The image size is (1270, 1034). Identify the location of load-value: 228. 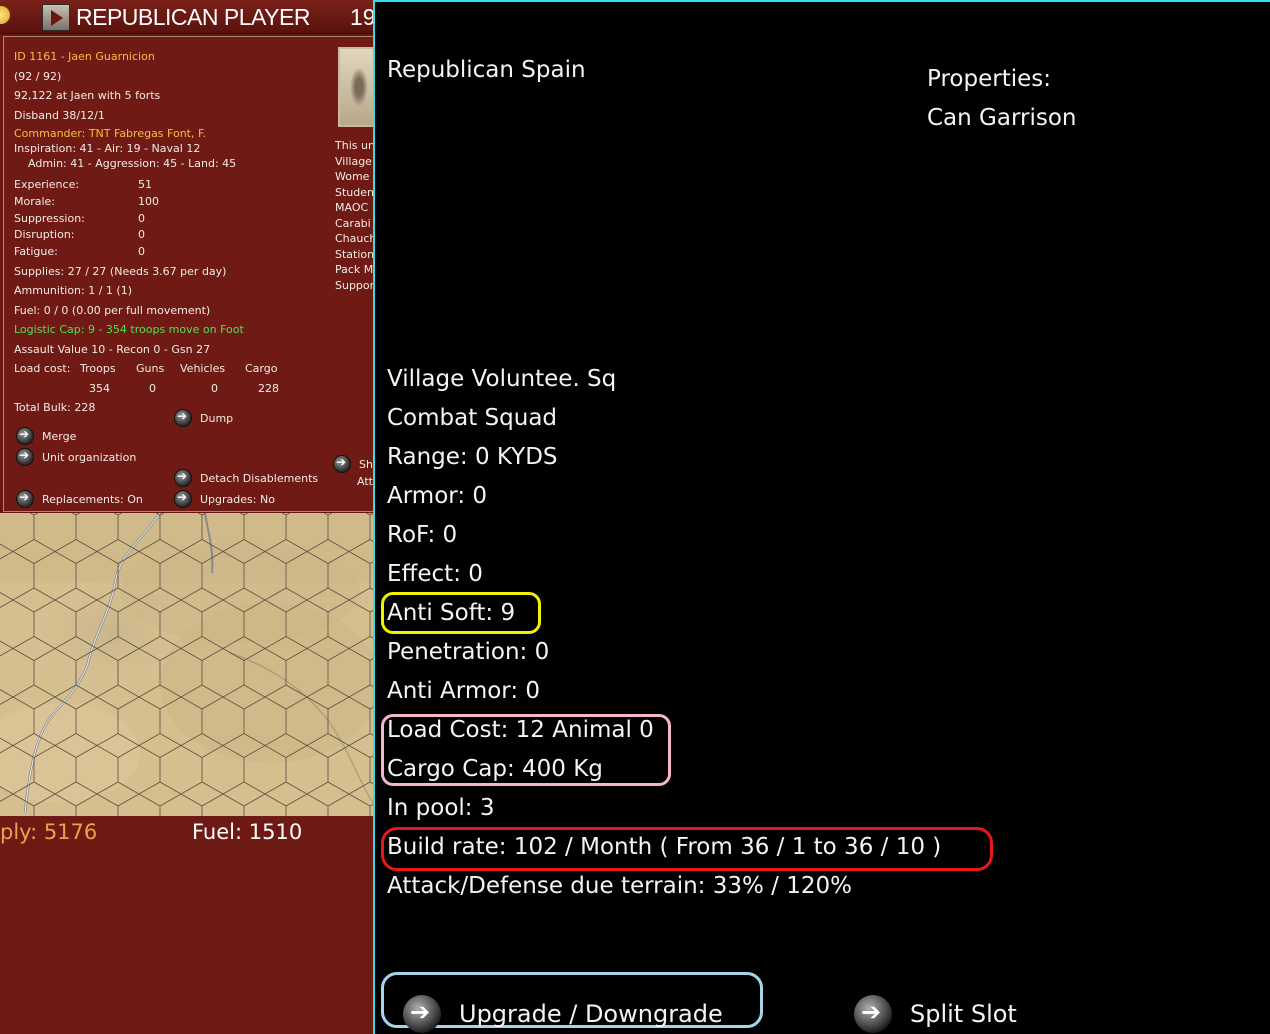
(268, 388).